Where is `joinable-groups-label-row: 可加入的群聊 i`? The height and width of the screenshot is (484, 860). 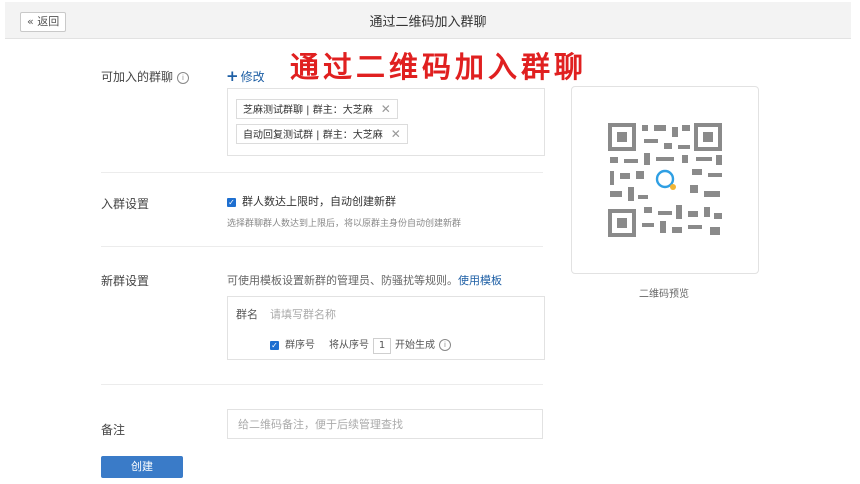 joinable-groups-label-row: 可加入的群聊 i is located at coordinates (145, 76).